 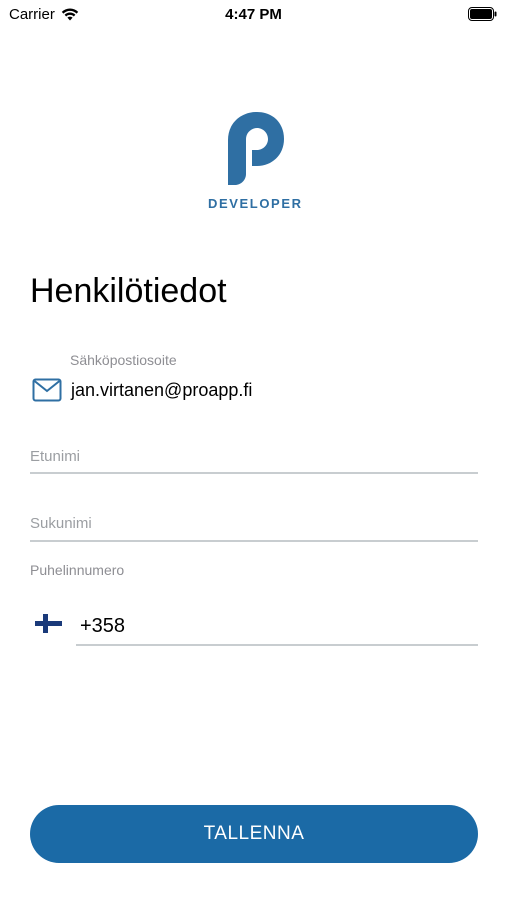 I want to click on app-logo: DEVELOPER, so click(x=255, y=162).